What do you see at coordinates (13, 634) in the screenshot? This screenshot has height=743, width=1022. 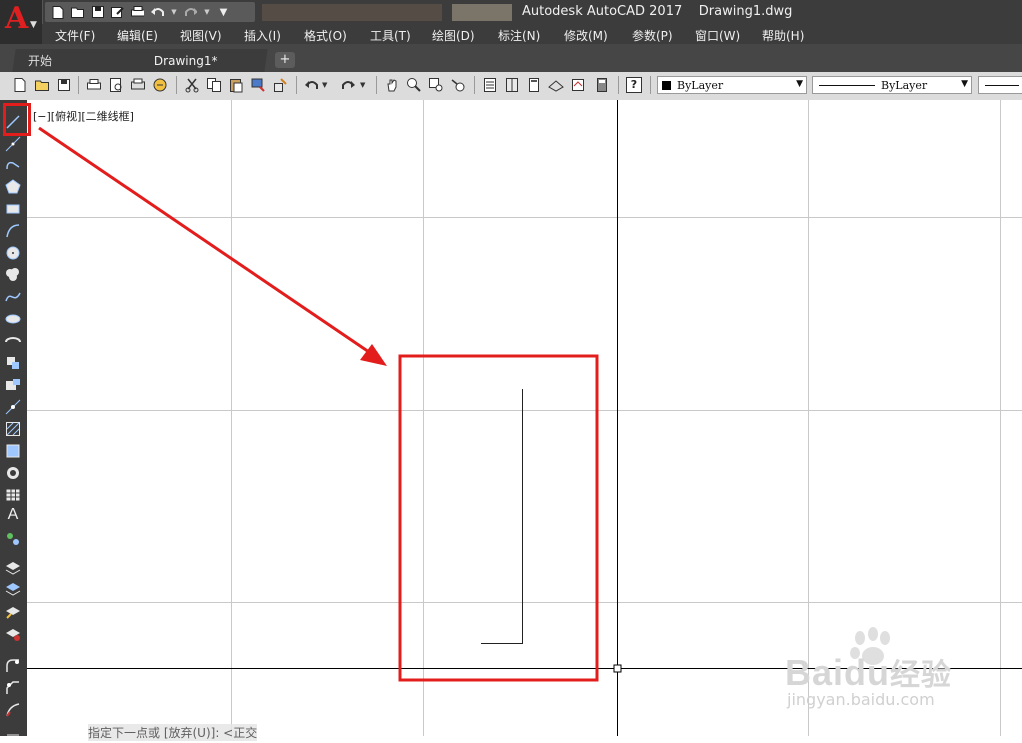 I see `layer-isolate-icon` at bounding box center [13, 634].